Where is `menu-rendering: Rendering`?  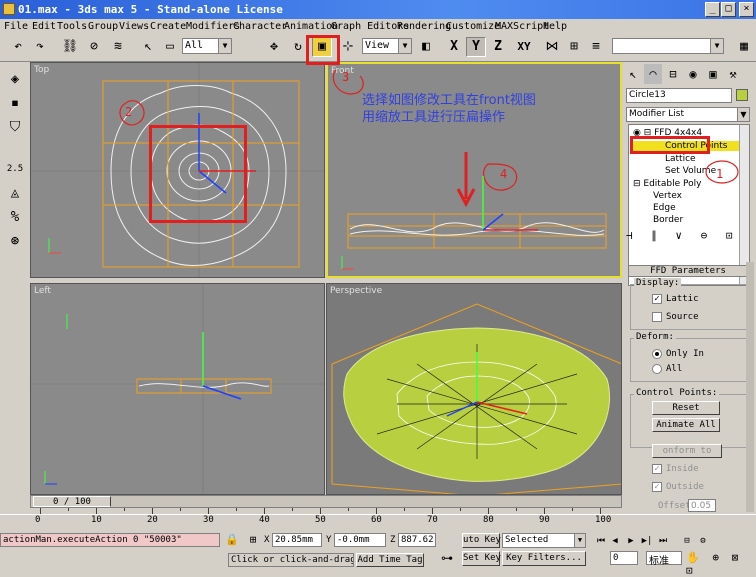 menu-rendering: Rendering is located at coordinates (424, 26).